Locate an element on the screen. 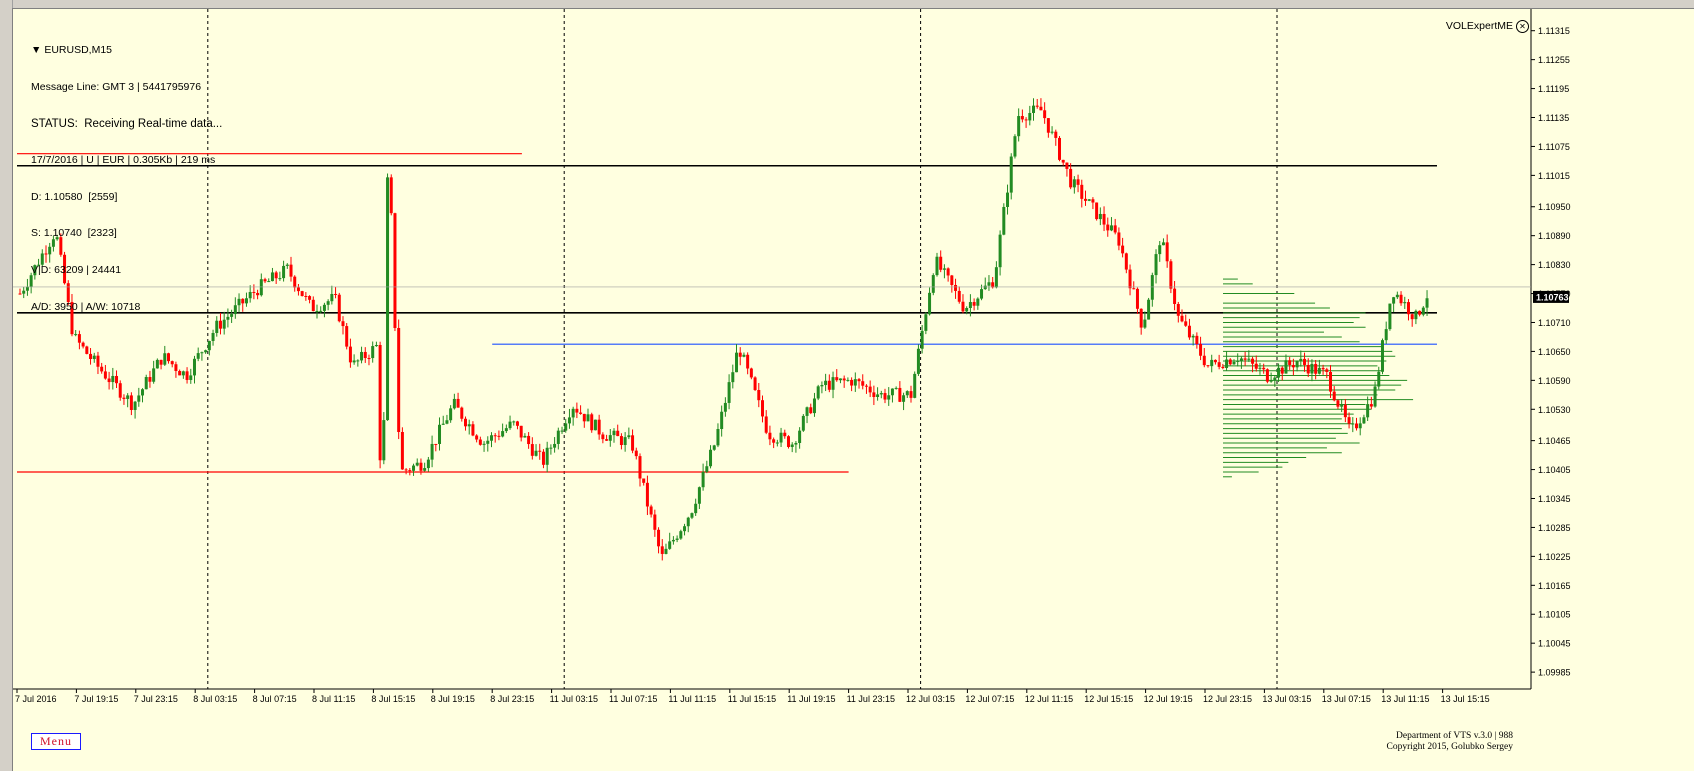  collapse-triangle-icon: ▼ is located at coordinates (37, 50).